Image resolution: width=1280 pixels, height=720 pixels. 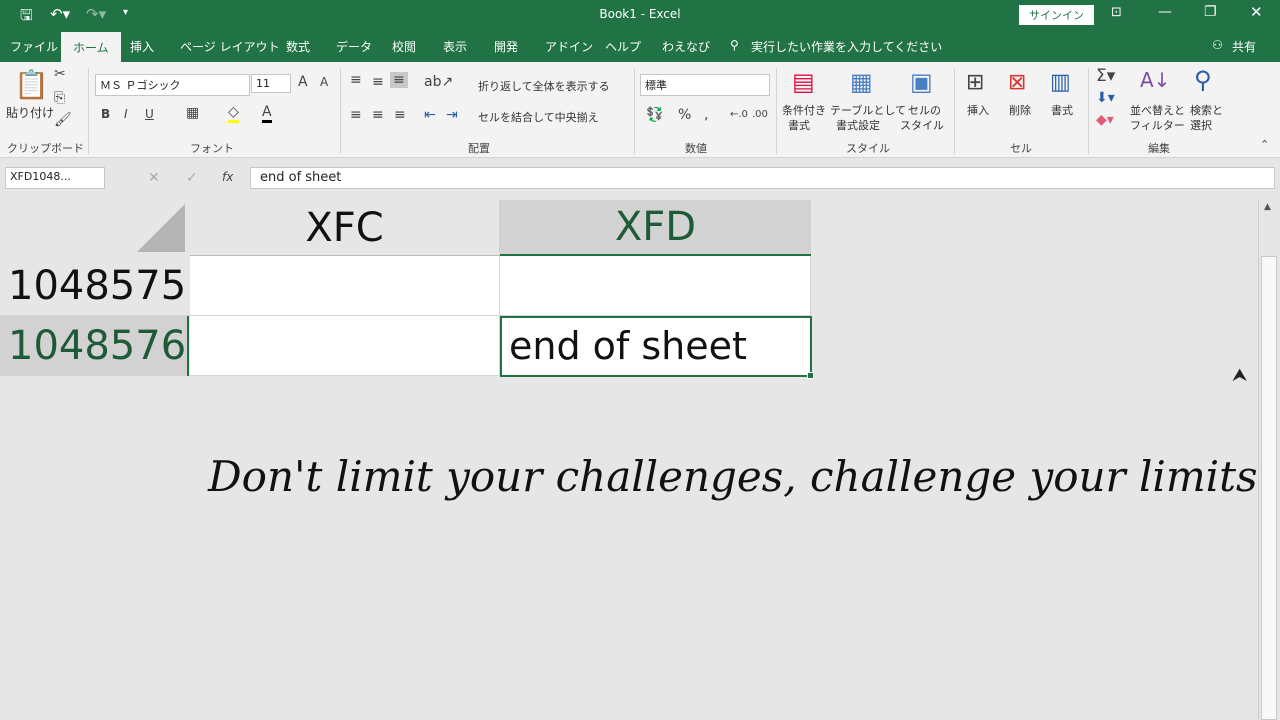 I want to click on align-right-icon: ≡, so click(x=400, y=115).